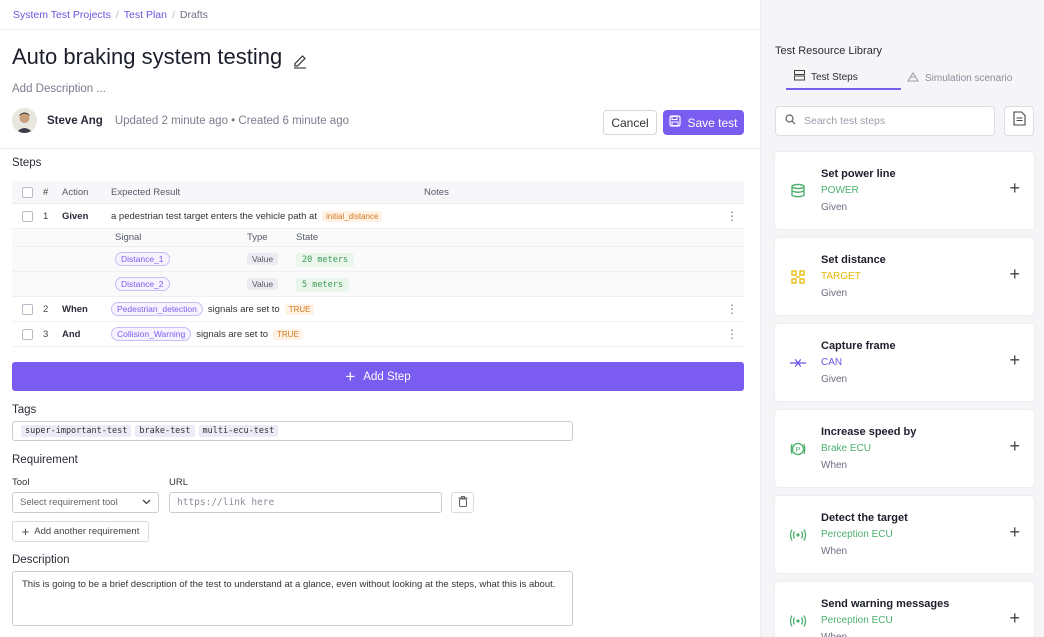  I want to click on column-notes: Notes, so click(436, 192).